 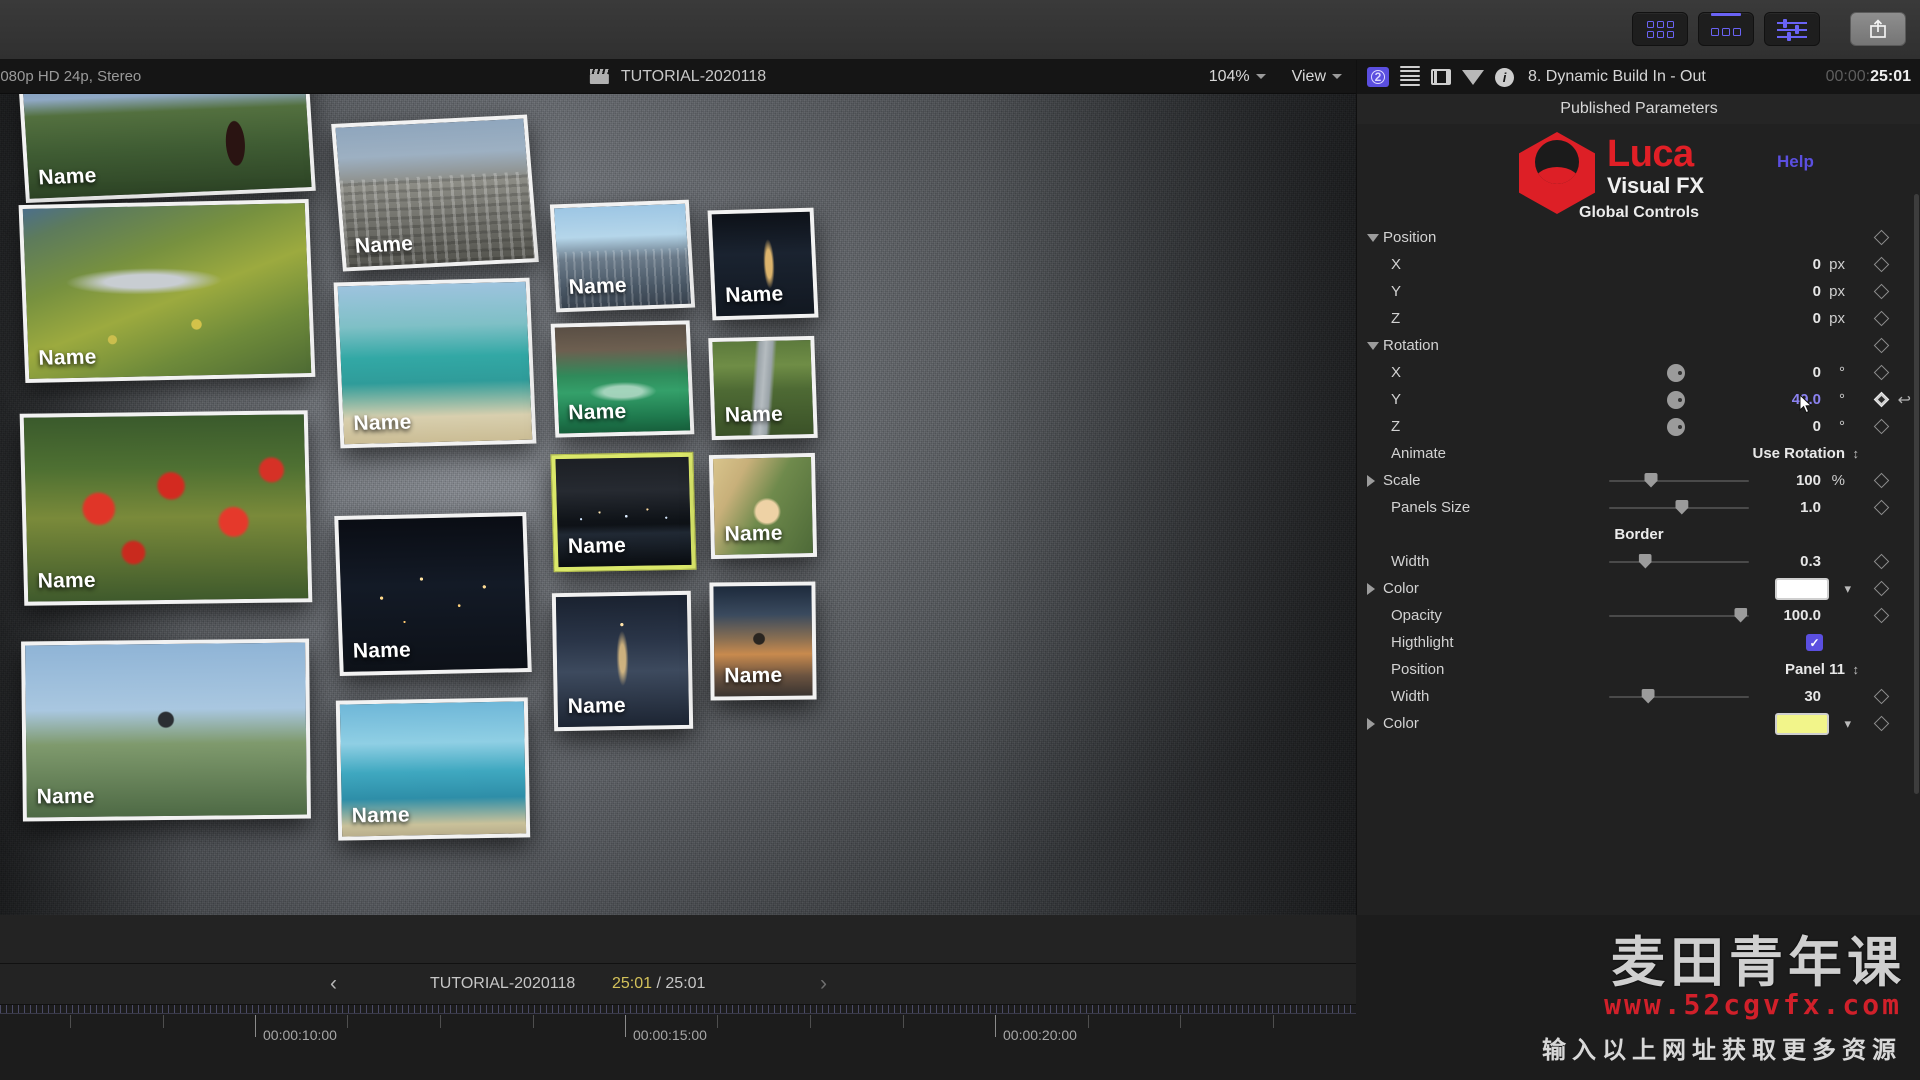 I want to click on border-opacity-slider, so click(x=1679, y=615).